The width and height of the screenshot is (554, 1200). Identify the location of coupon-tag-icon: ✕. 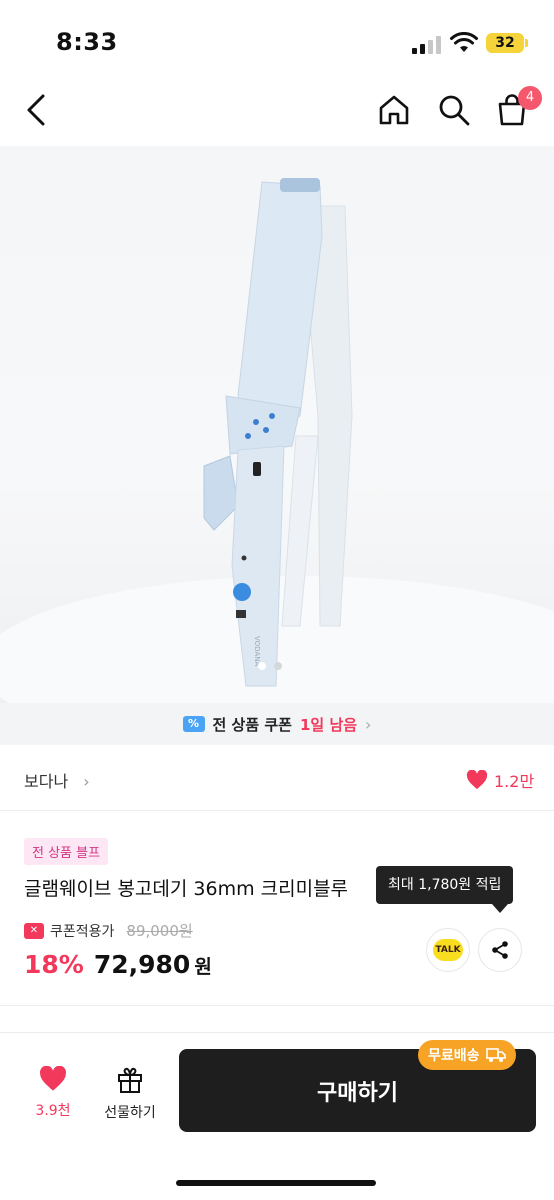
(34, 930).